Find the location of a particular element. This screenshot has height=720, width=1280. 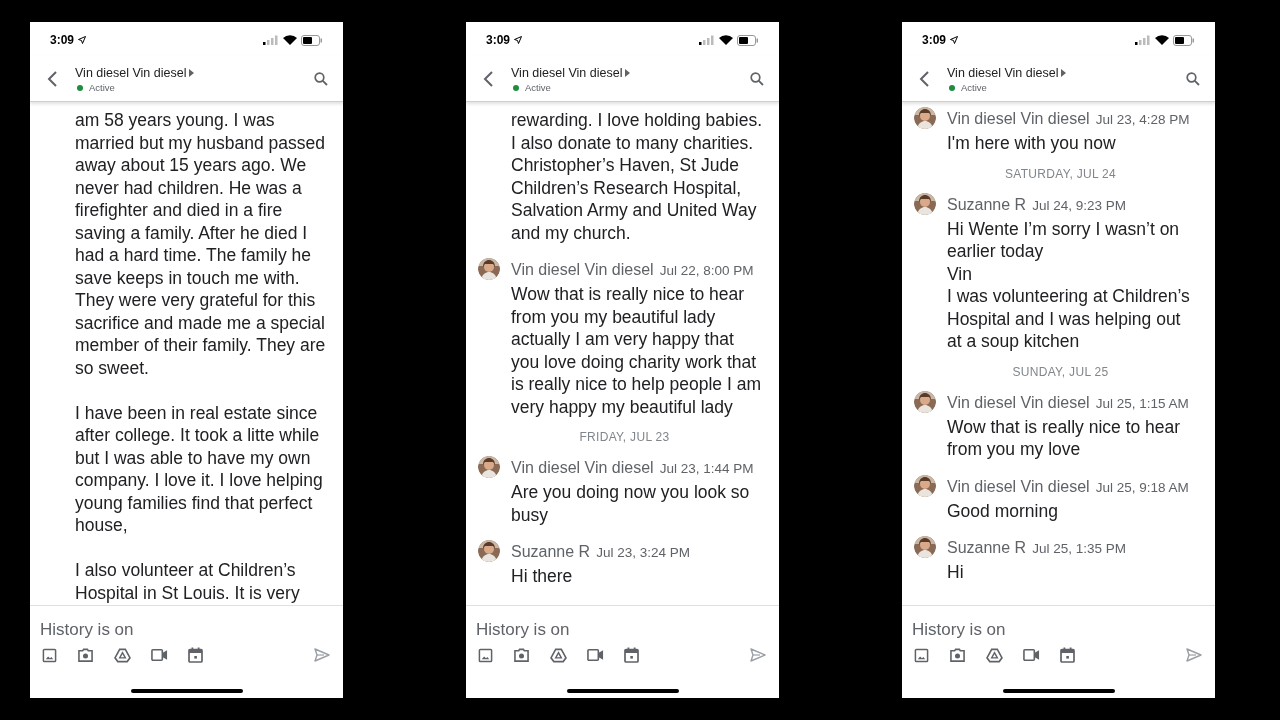

message-time: Jul 25, 1:35 PM is located at coordinates (1079, 549).